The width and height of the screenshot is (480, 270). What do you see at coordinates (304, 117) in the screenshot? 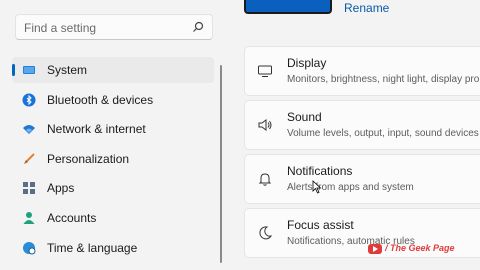
I see `card-title: Sound` at bounding box center [304, 117].